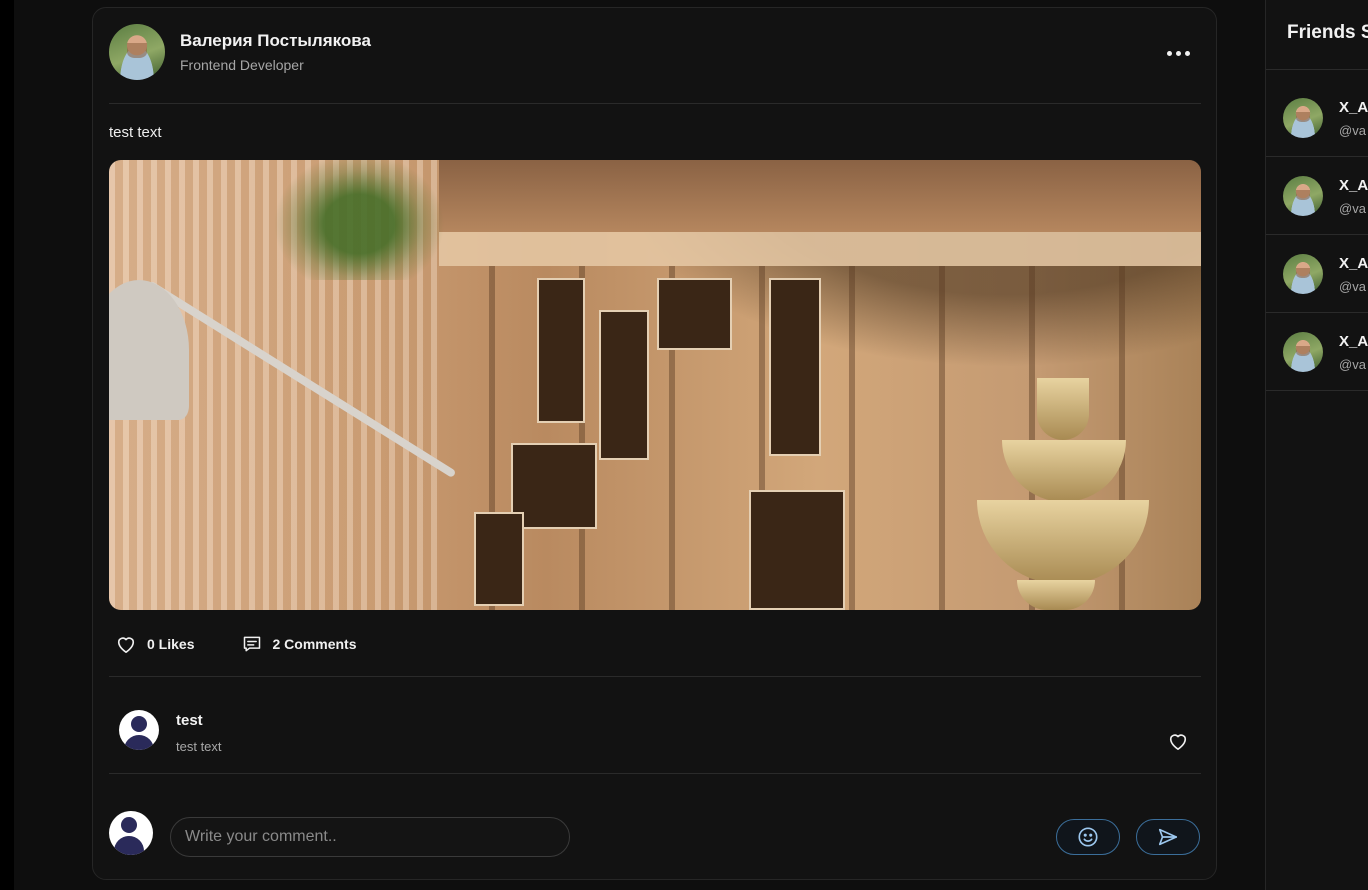 The height and width of the screenshot is (890, 1368). Describe the element at coordinates (189, 720) in the screenshot. I see `comment-author: test` at that location.